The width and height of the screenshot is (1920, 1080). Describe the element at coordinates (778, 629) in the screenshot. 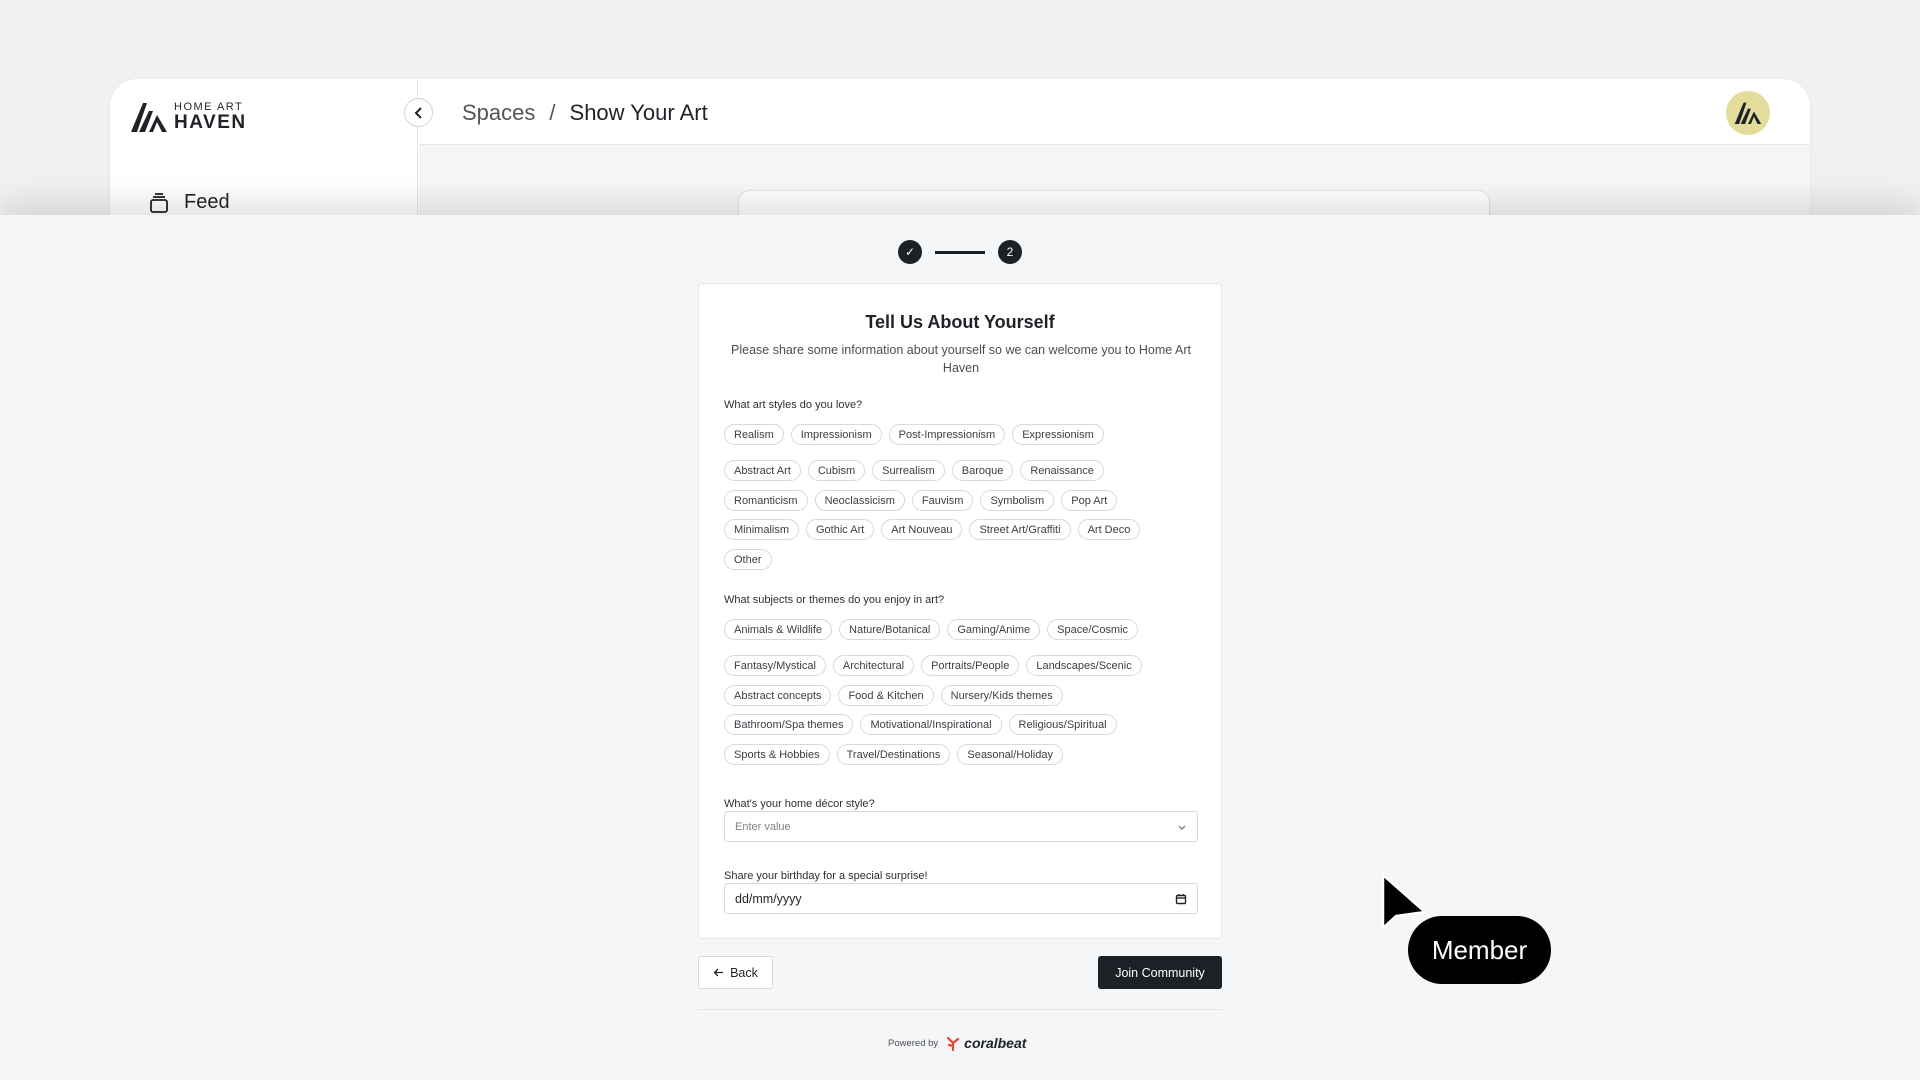

I see `subject-chip: Animals & Wildlife` at that location.